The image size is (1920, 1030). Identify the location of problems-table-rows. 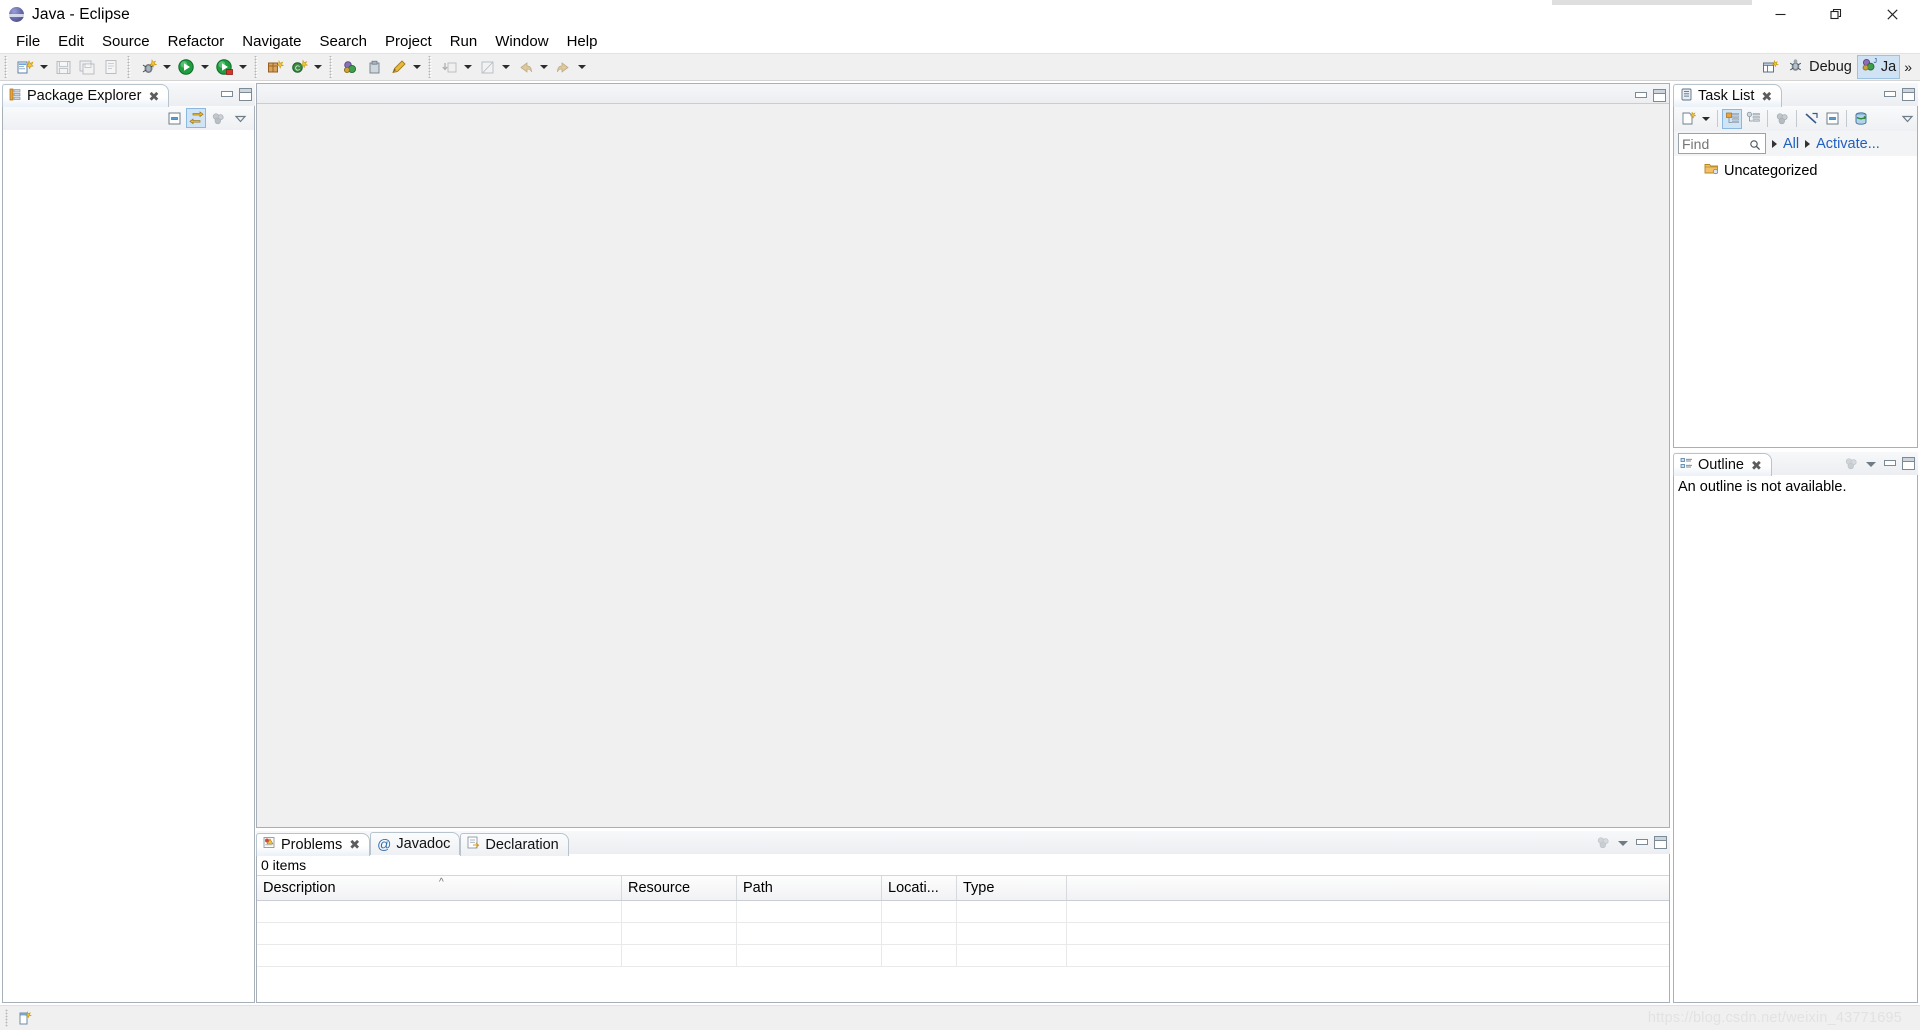
(963, 934).